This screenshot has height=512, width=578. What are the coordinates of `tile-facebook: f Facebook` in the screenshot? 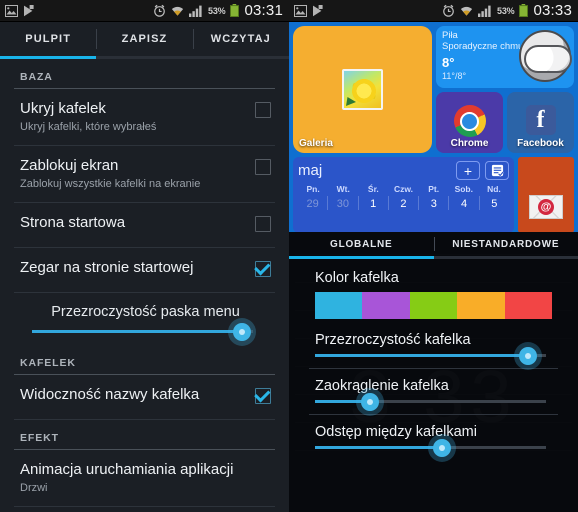 It's located at (540, 122).